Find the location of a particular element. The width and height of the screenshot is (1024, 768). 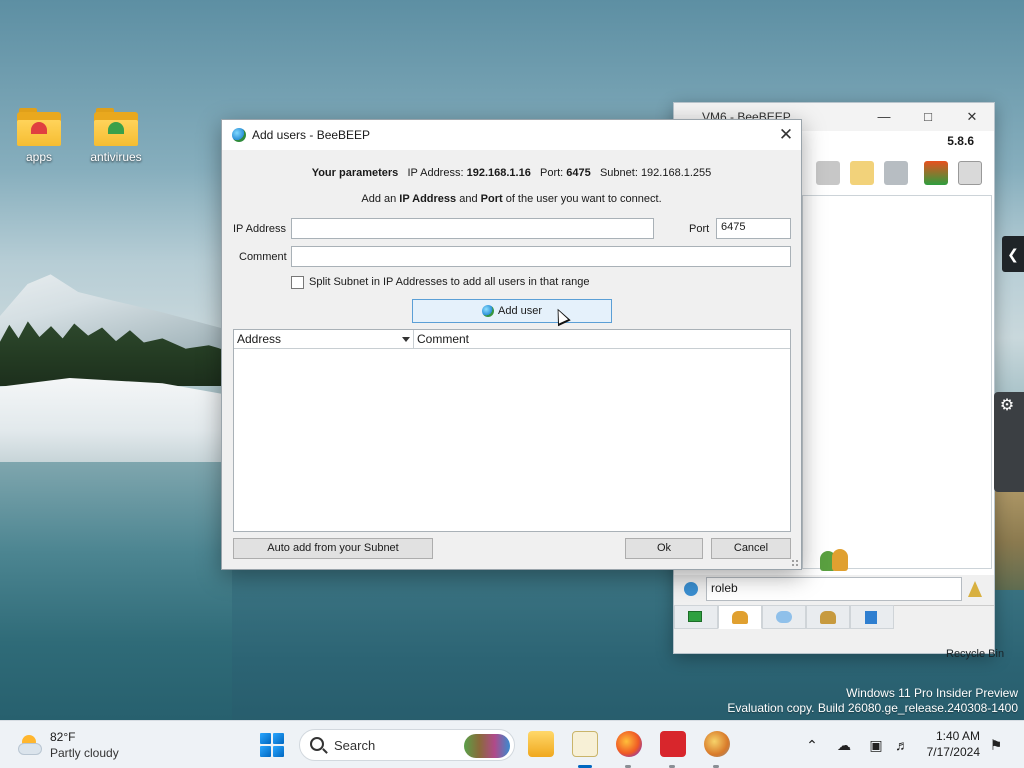

hint-port: Port is located at coordinates (491, 199).